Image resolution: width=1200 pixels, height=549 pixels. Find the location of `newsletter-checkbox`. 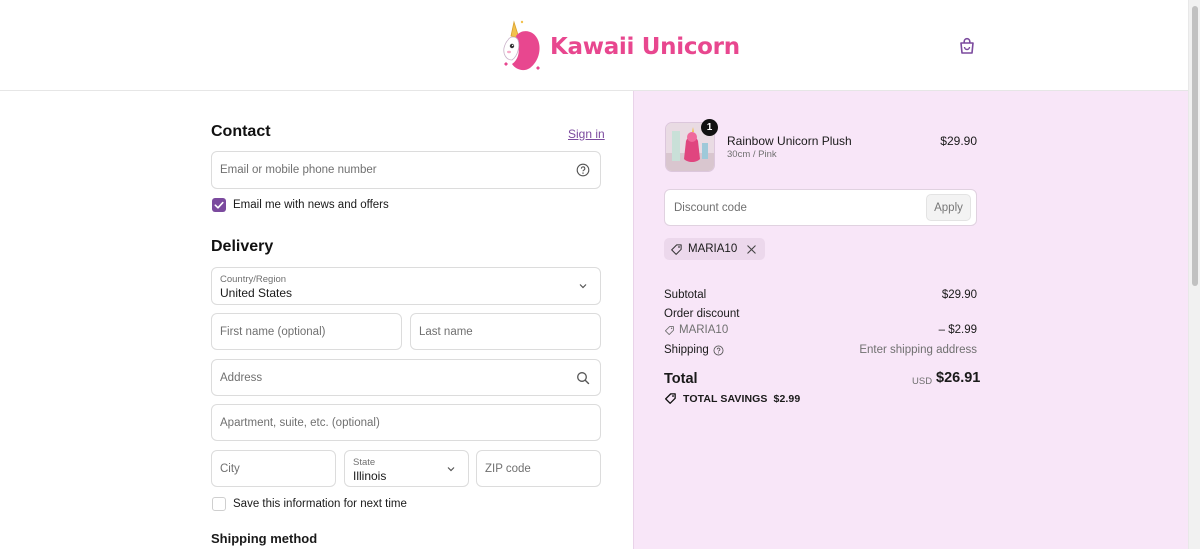

newsletter-checkbox is located at coordinates (219, 205).